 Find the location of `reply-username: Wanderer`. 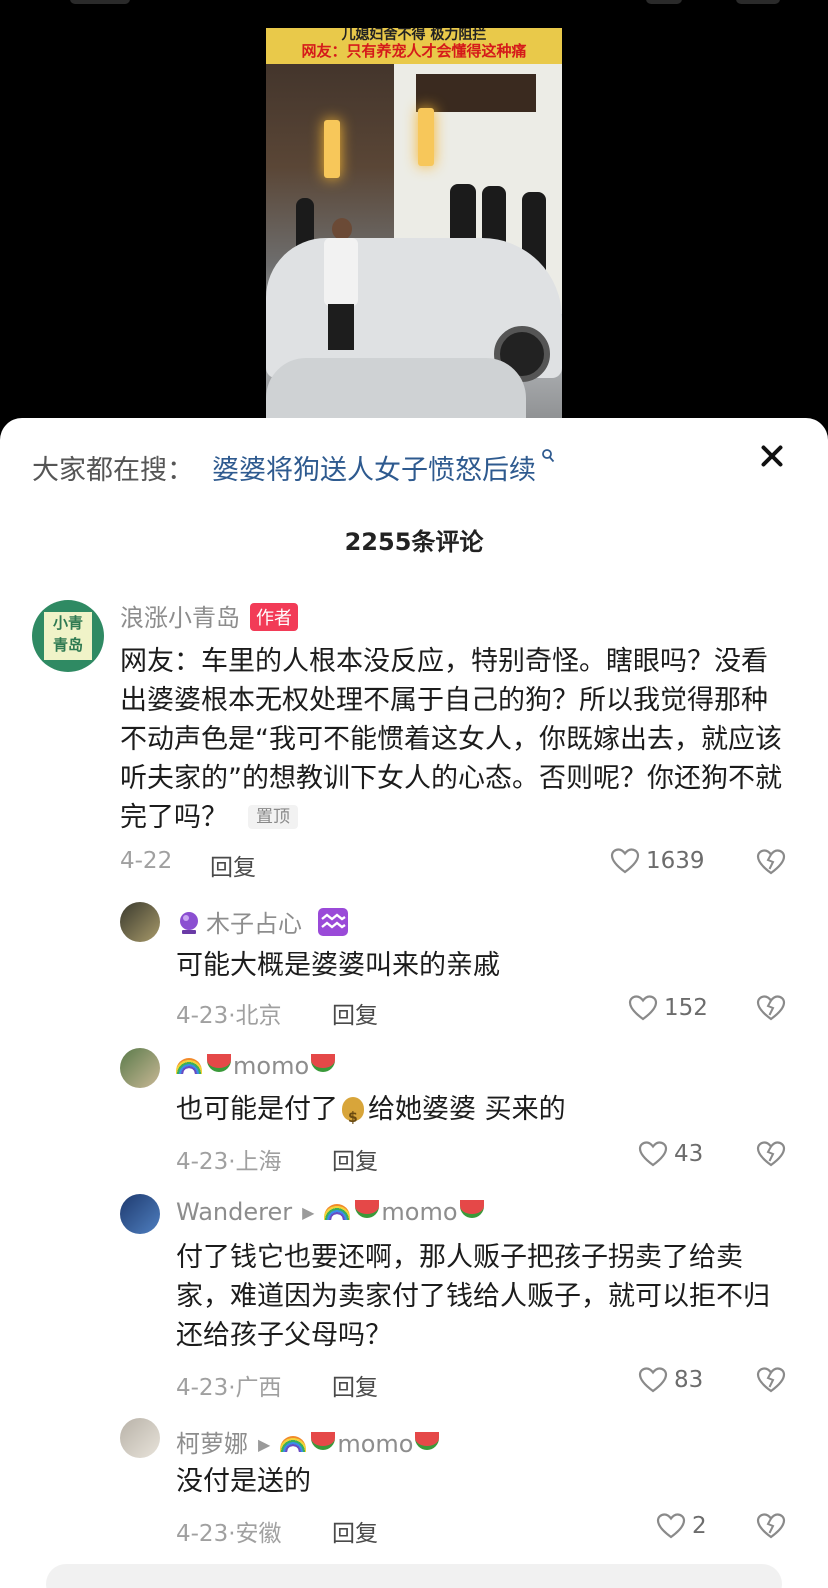

reply-username: Wanderer is located at coordinates (234, 1212).